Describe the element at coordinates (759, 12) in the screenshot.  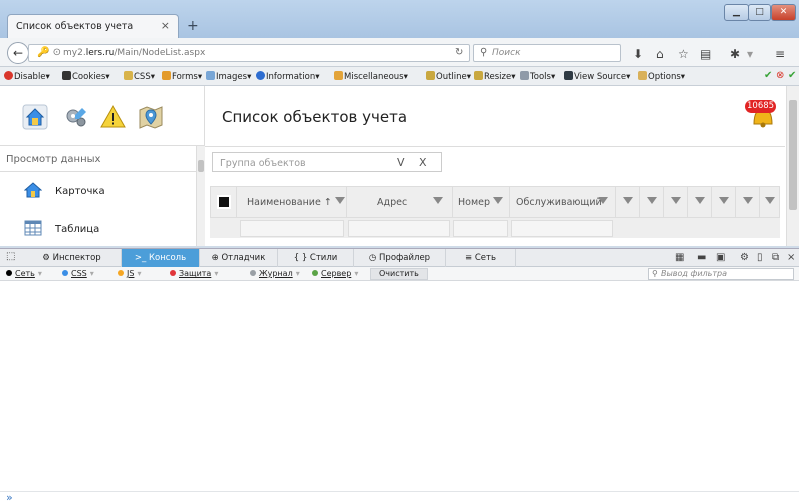
I see `window-maximize-button: □` at that location.